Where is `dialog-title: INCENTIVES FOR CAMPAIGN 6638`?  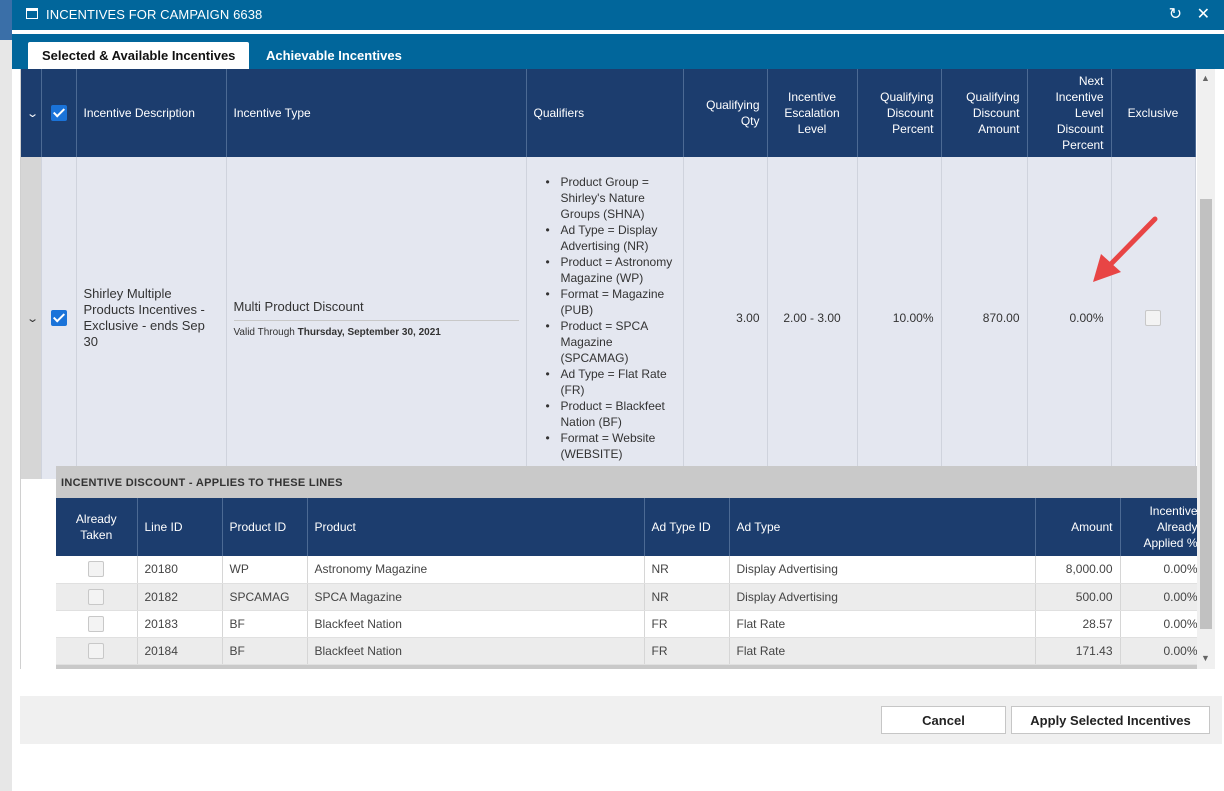 dialog-title: INCENTIVES FOR CAMPAIGN 6638 is located at coordinates (154, 14).